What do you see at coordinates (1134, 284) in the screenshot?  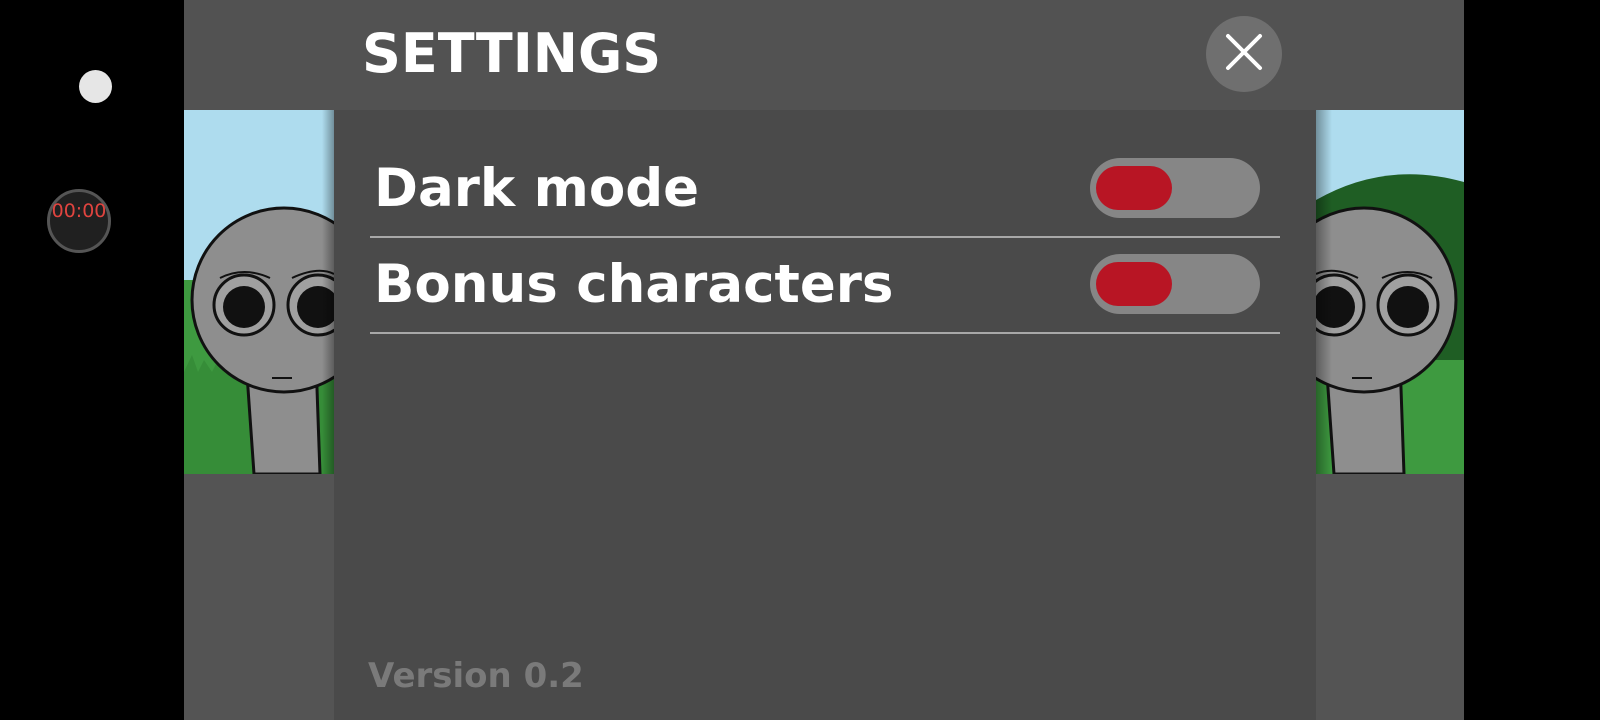 I see `bonus-characters-toggle-knob` at bounding box center [1134, 284].